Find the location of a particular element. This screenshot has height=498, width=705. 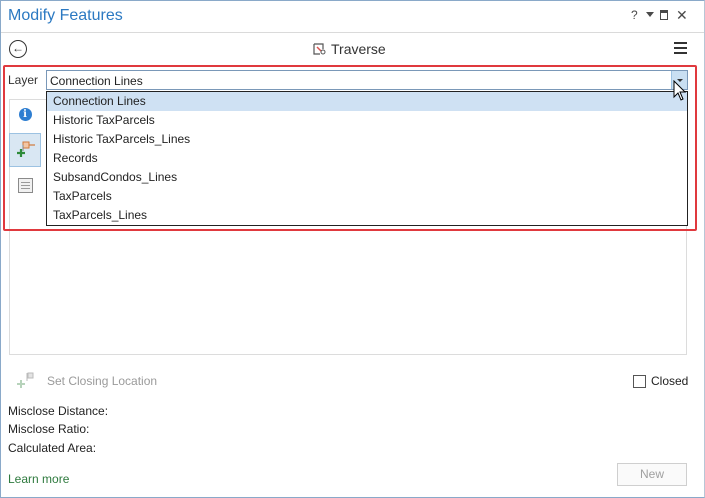

traverse-icon is located at coordinates (319, 49).